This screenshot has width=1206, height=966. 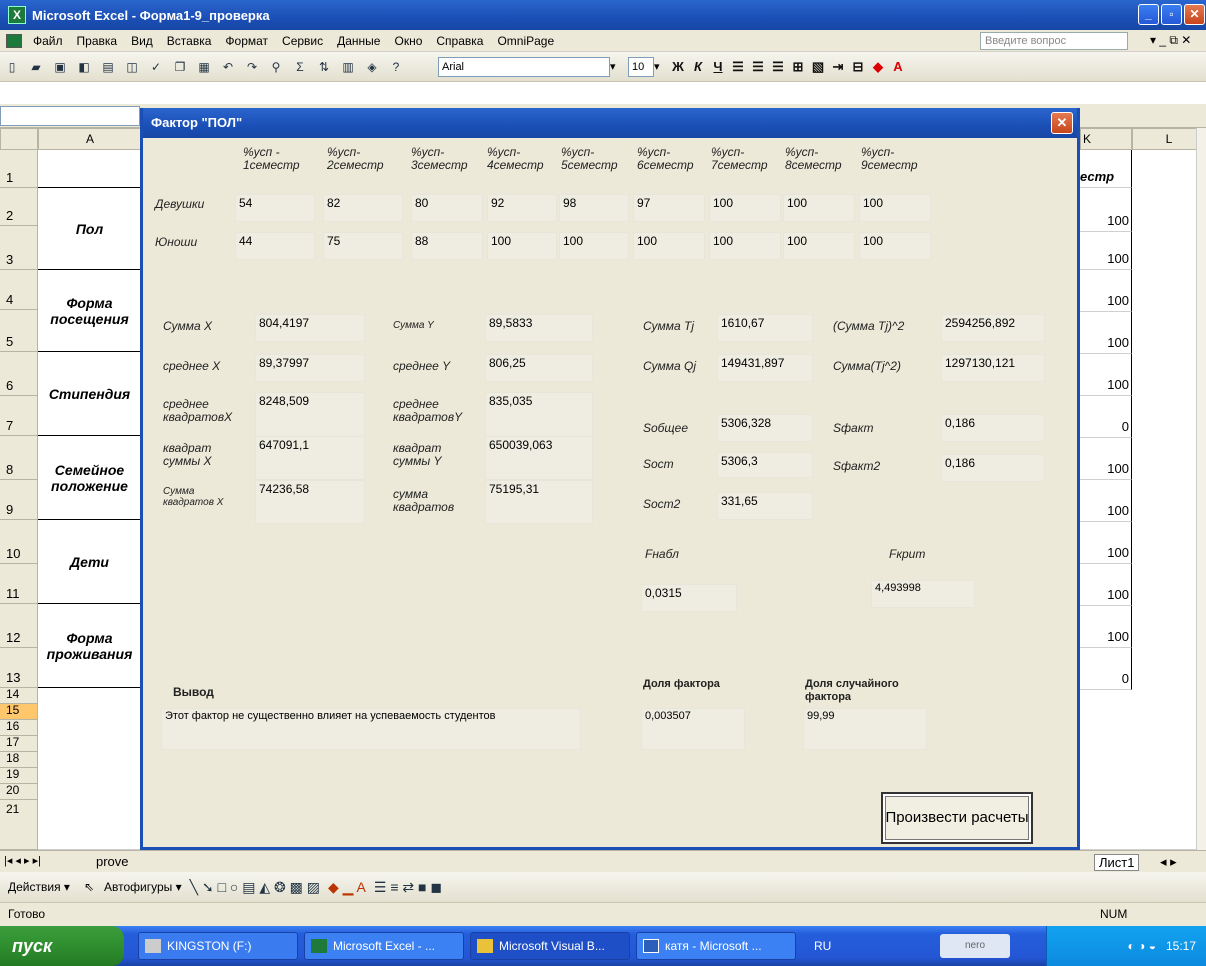 What do you see at coordinates (19, 290) in the screenshot?
I see `row-header: 4` at bounding box center [19, 290].